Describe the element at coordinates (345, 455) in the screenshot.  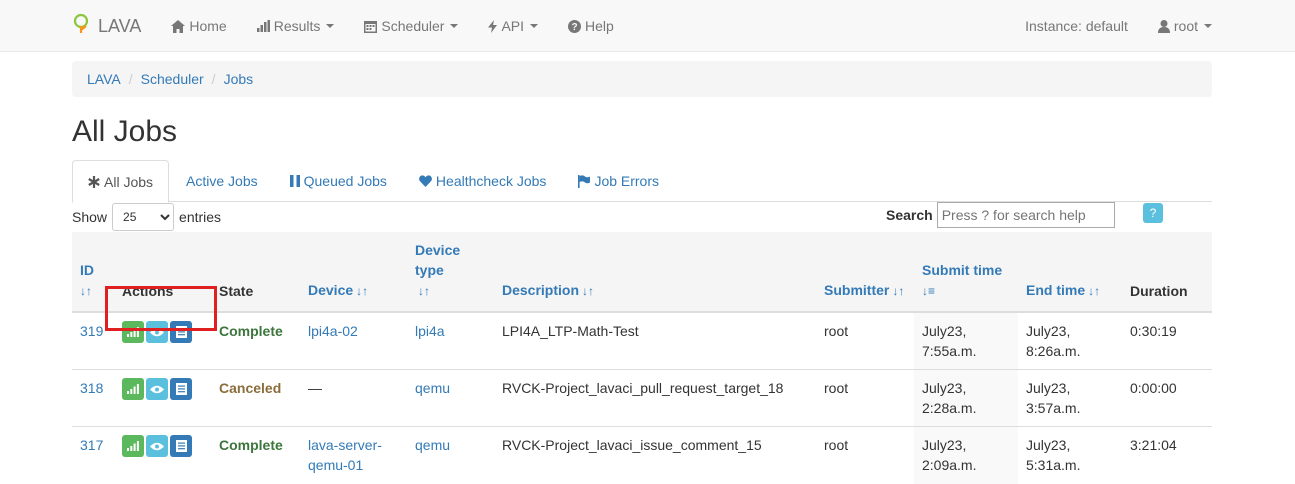
I see `device-link: lava-server-qemu-01` at that location.